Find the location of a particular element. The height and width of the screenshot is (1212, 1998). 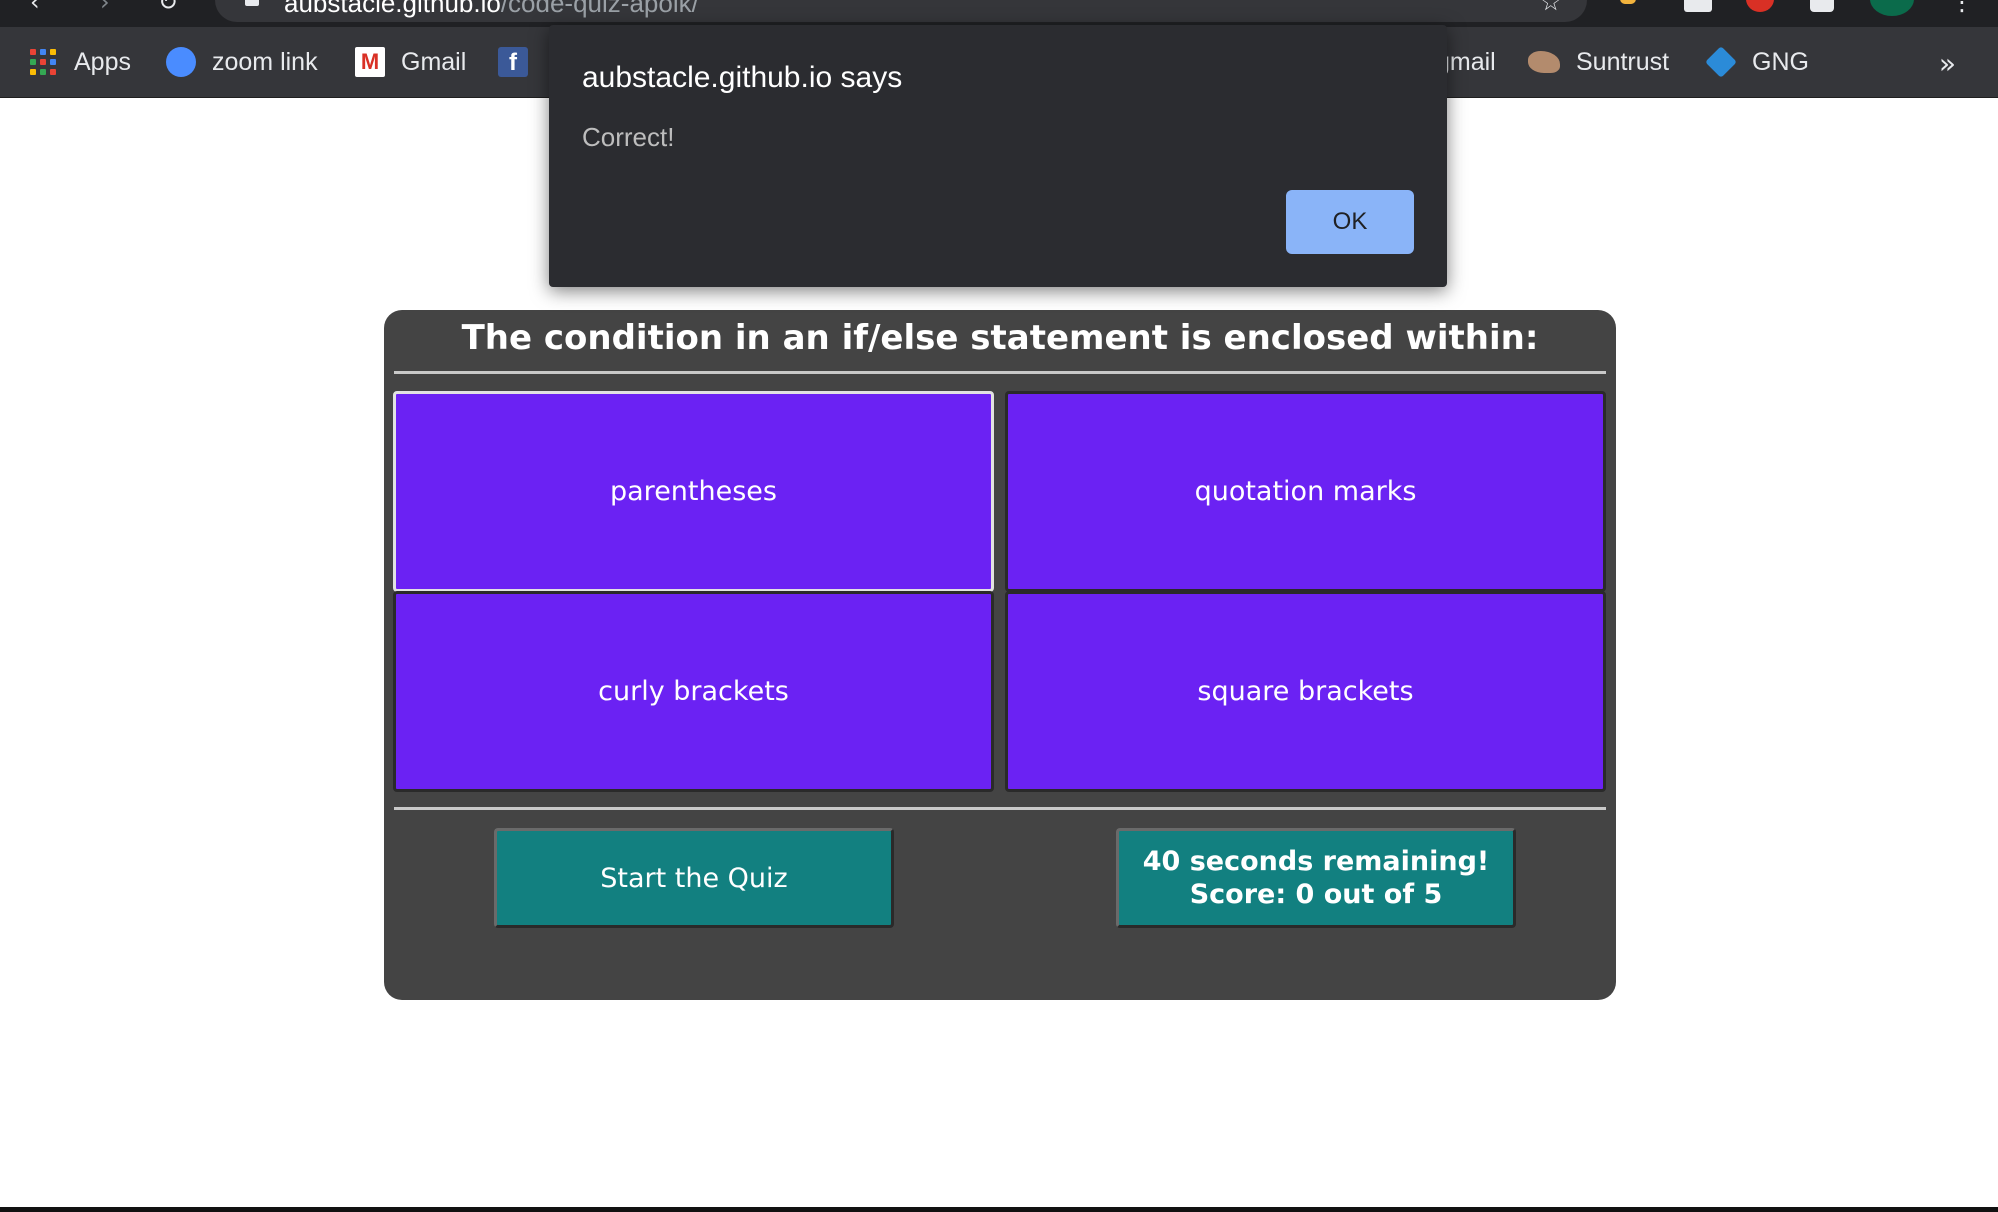

answer-button-curly-brackets: curly brackets is located at coordinates (693, 691).